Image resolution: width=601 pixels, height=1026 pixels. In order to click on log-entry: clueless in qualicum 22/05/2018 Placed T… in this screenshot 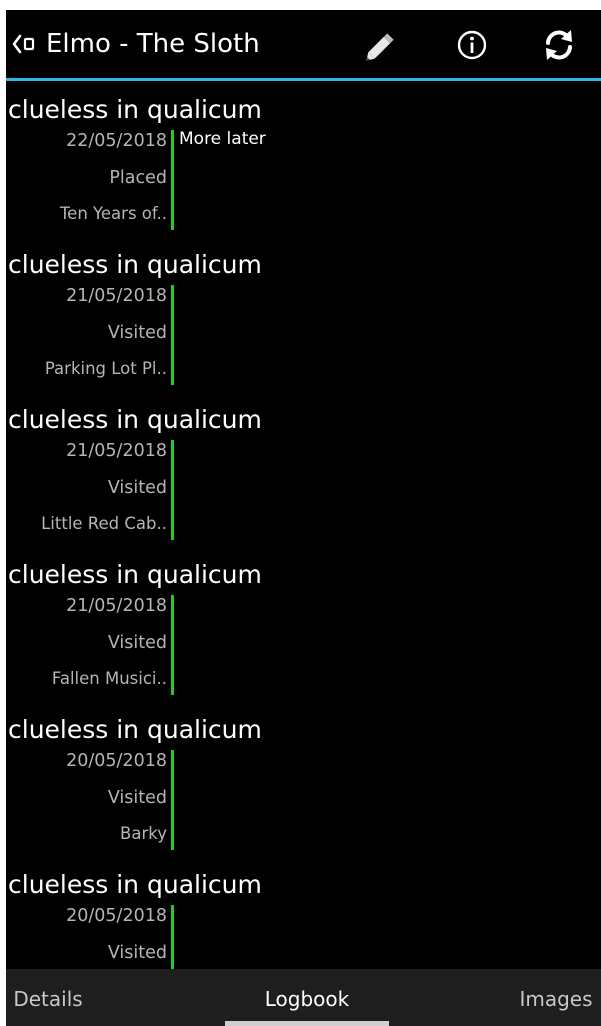, I will do `click(303, 158)`.